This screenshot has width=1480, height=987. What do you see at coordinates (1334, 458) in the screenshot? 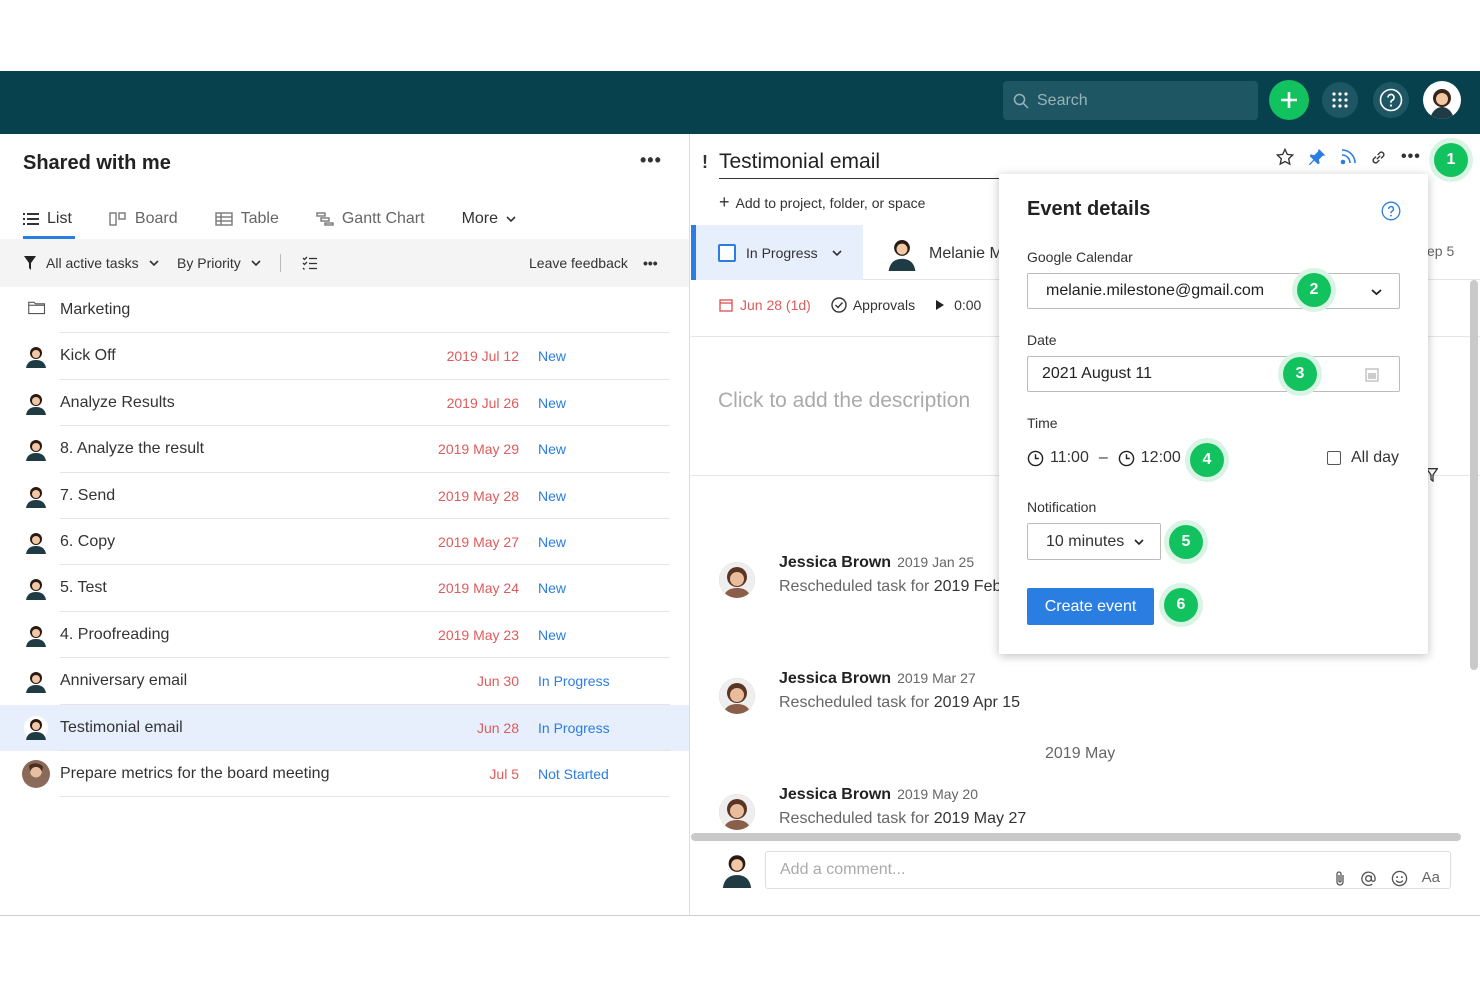
I see `checkbox` at bounding box center [1334, 458].